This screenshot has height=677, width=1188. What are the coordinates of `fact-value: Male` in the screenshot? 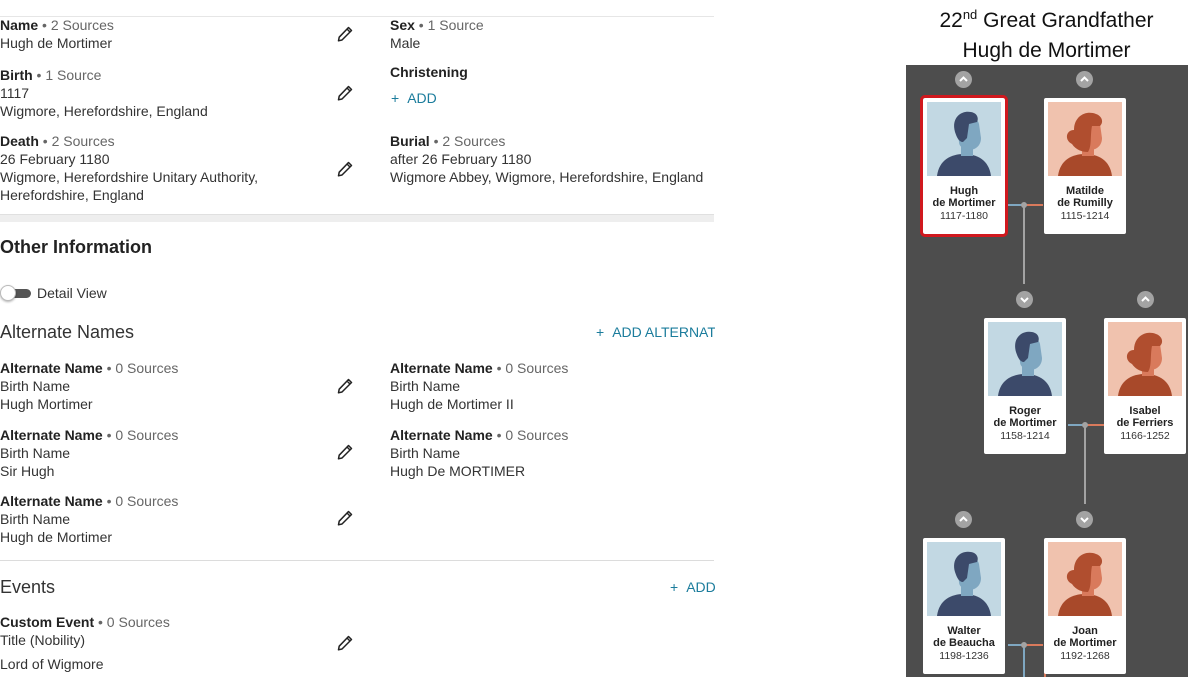 It's located at (405, 43).